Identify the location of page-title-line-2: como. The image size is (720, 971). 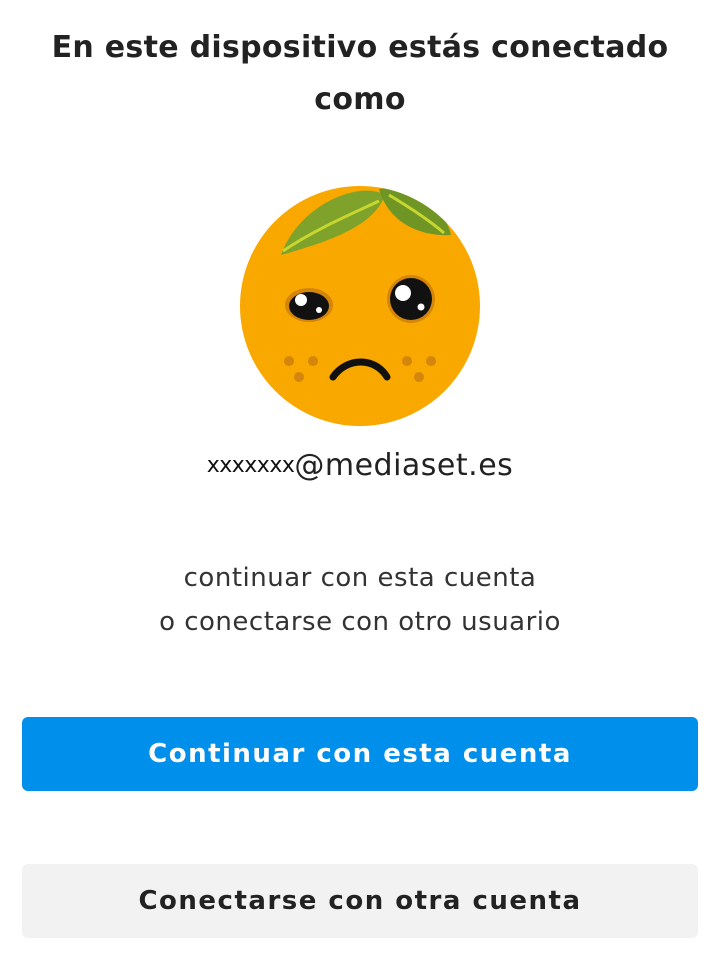
(360, 99).